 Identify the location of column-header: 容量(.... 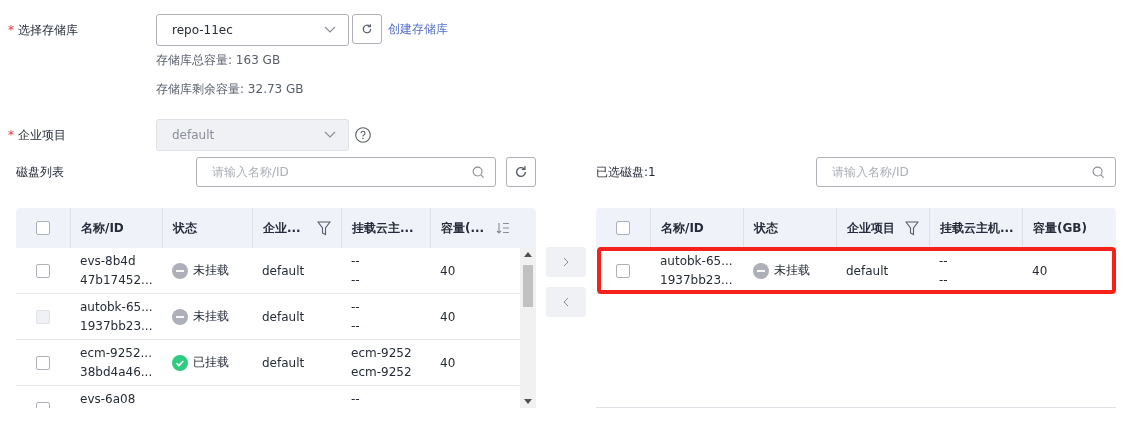
(463, 228).